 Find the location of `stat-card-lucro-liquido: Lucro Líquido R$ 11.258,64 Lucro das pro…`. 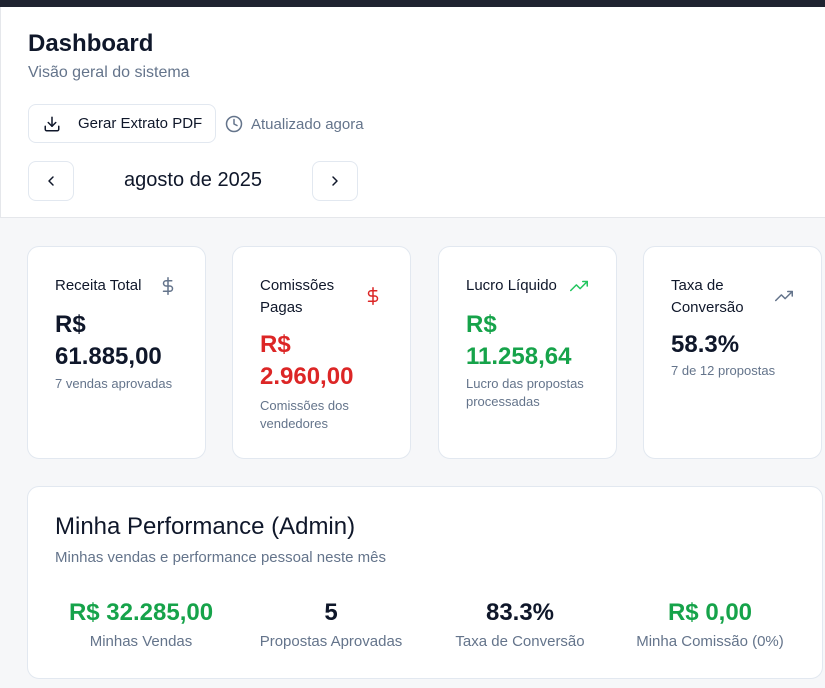

stat-card-lucro-liquido: Lucro Líquido R$ 11.258,64 Lucro das pro… is located at coordinates (527, 352).